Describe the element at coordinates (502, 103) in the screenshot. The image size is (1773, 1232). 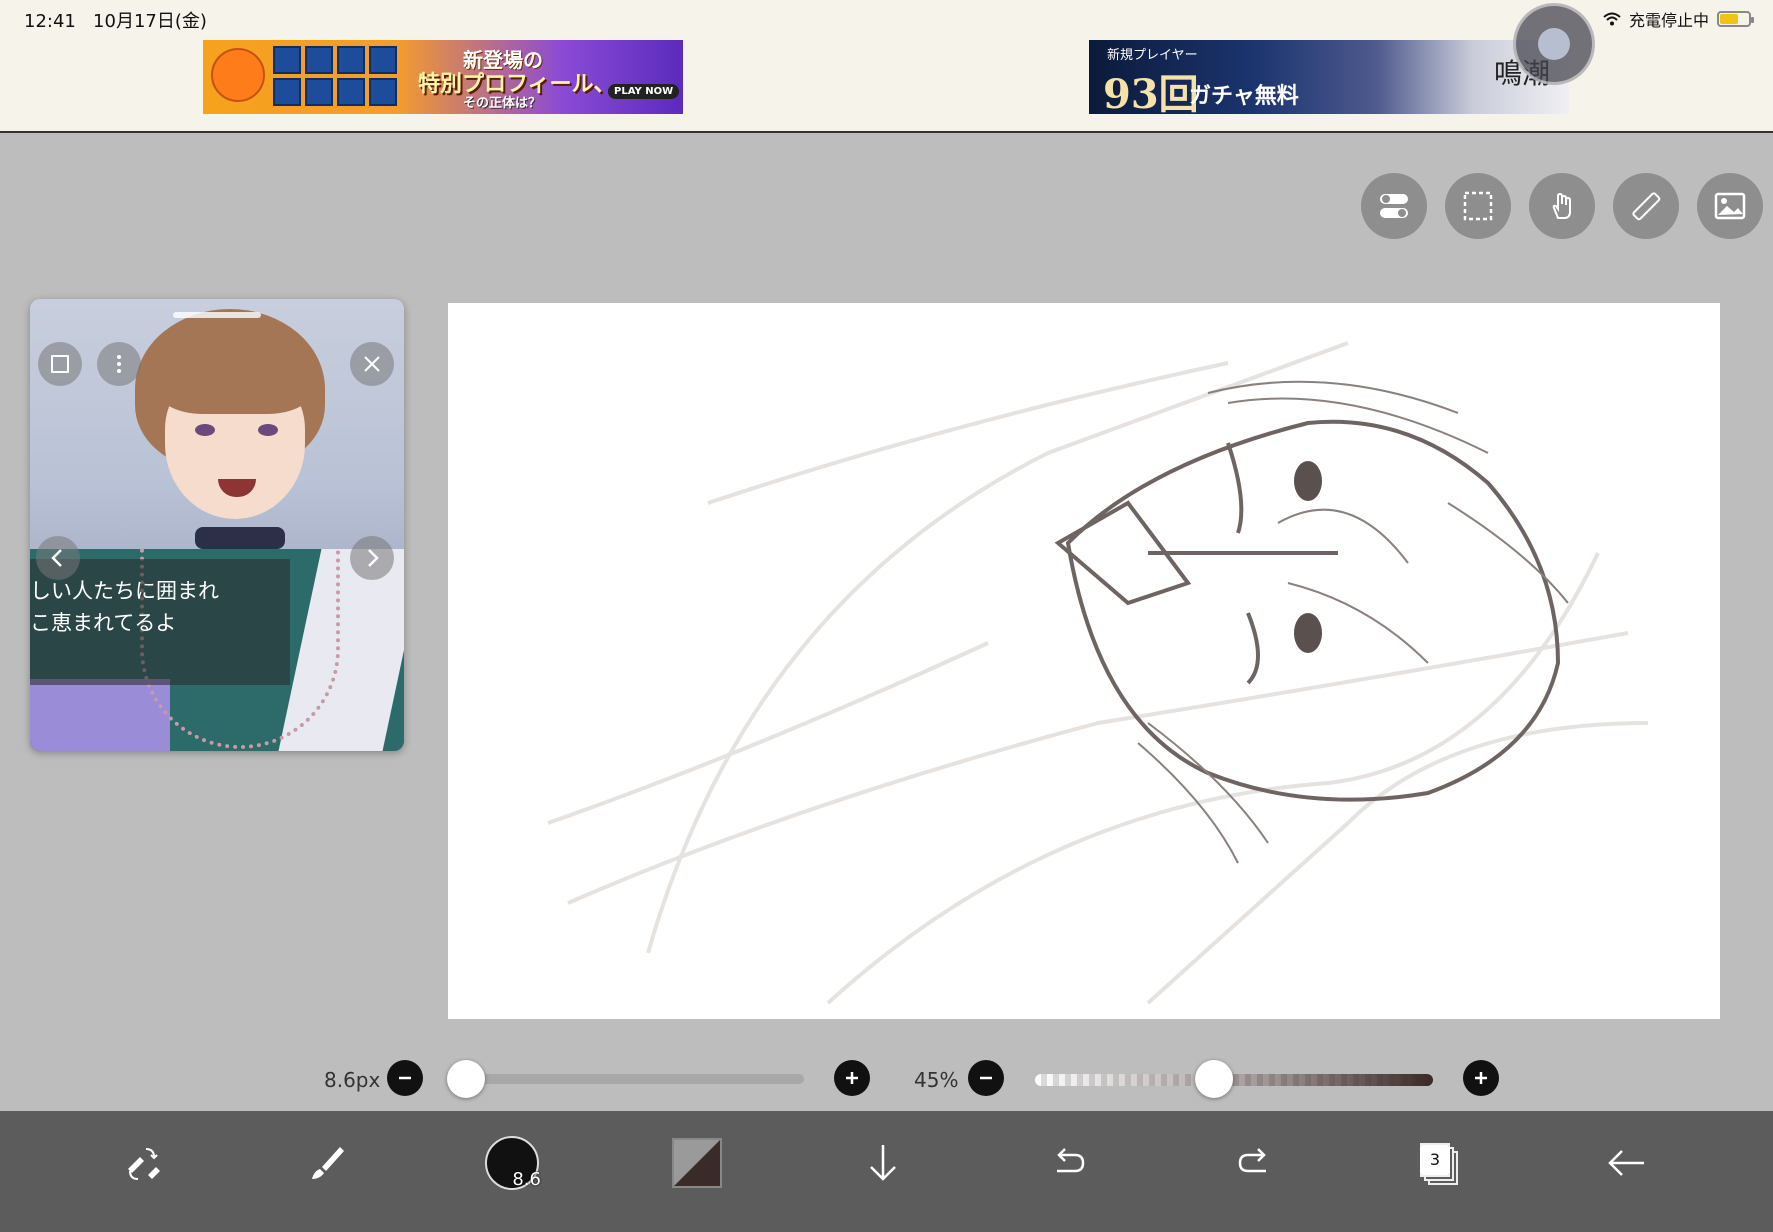
I see `ad-left-line3: その正体は？` at that location.